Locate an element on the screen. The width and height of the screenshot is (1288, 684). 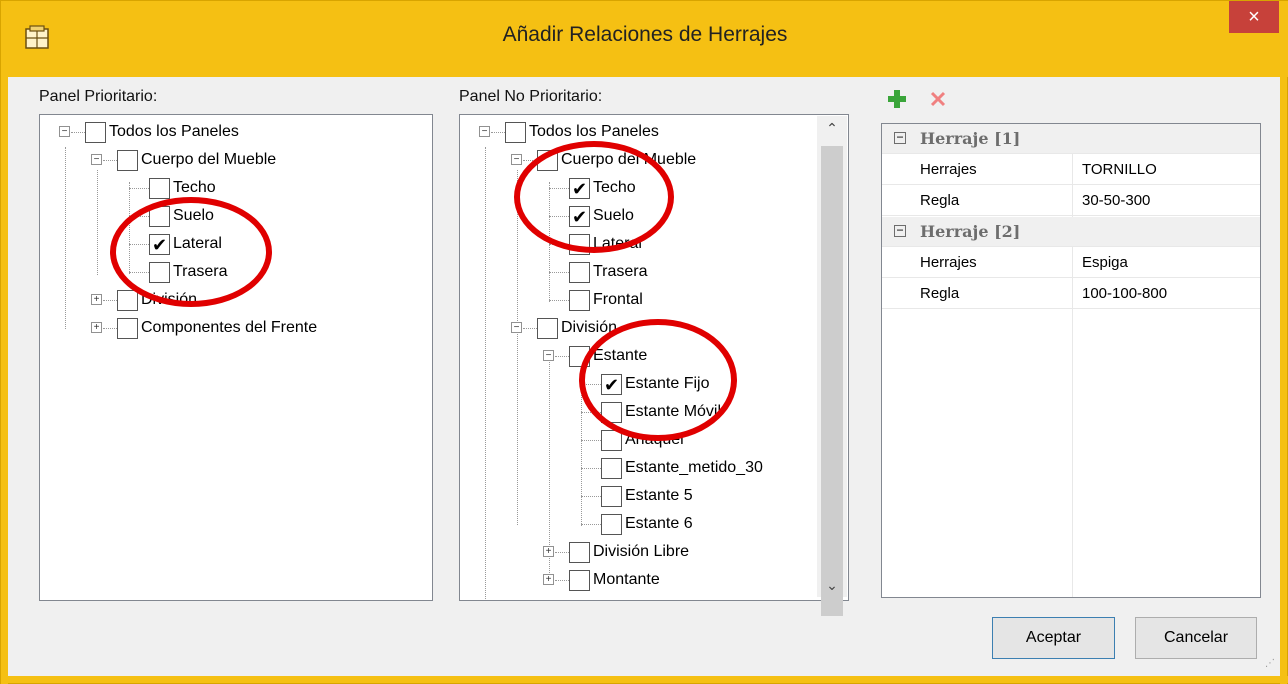
middle-panel-label: Panel No Prioritario: is located at coordinates (531, 96).